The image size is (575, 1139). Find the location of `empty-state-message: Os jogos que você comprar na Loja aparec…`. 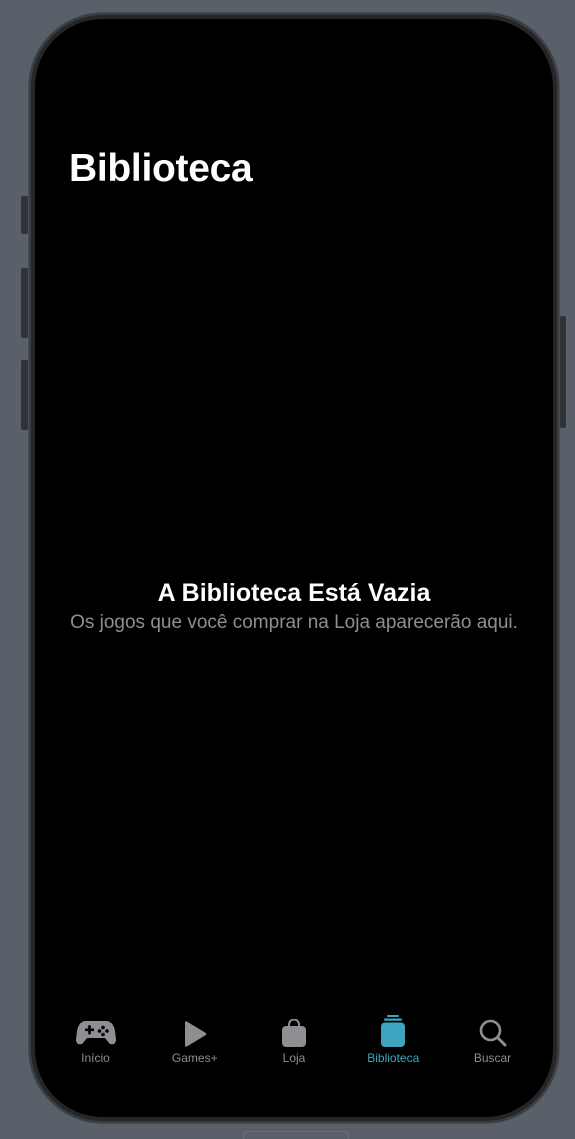

empty-state-message: Os jogos que você comprar na Loja aparec… is located at coordinates (294, 622).